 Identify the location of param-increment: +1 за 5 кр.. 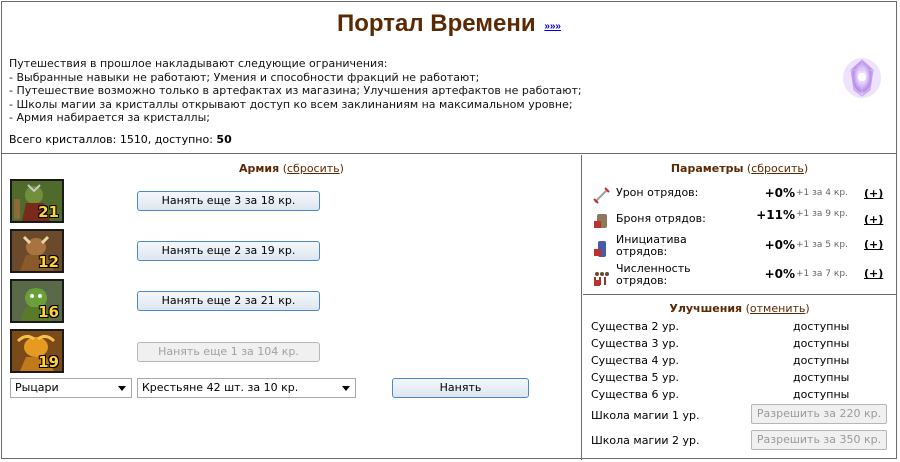
(822, 245).